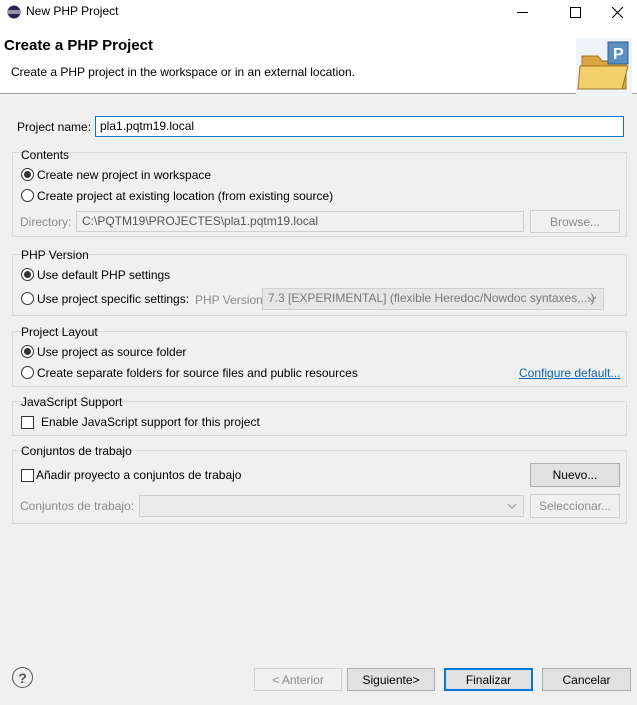 The width and height of the screenshot is (637, 705). I want to click on back-button: < Anterior, so click(298, 679).